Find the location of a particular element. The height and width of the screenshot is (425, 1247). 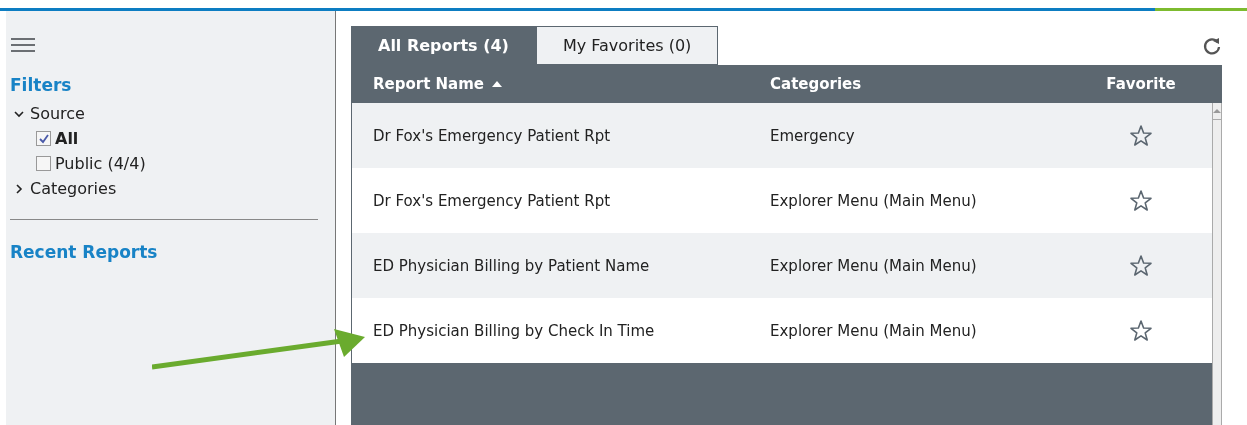

tree-node-label: Categories is located at coordinates (73, 188).